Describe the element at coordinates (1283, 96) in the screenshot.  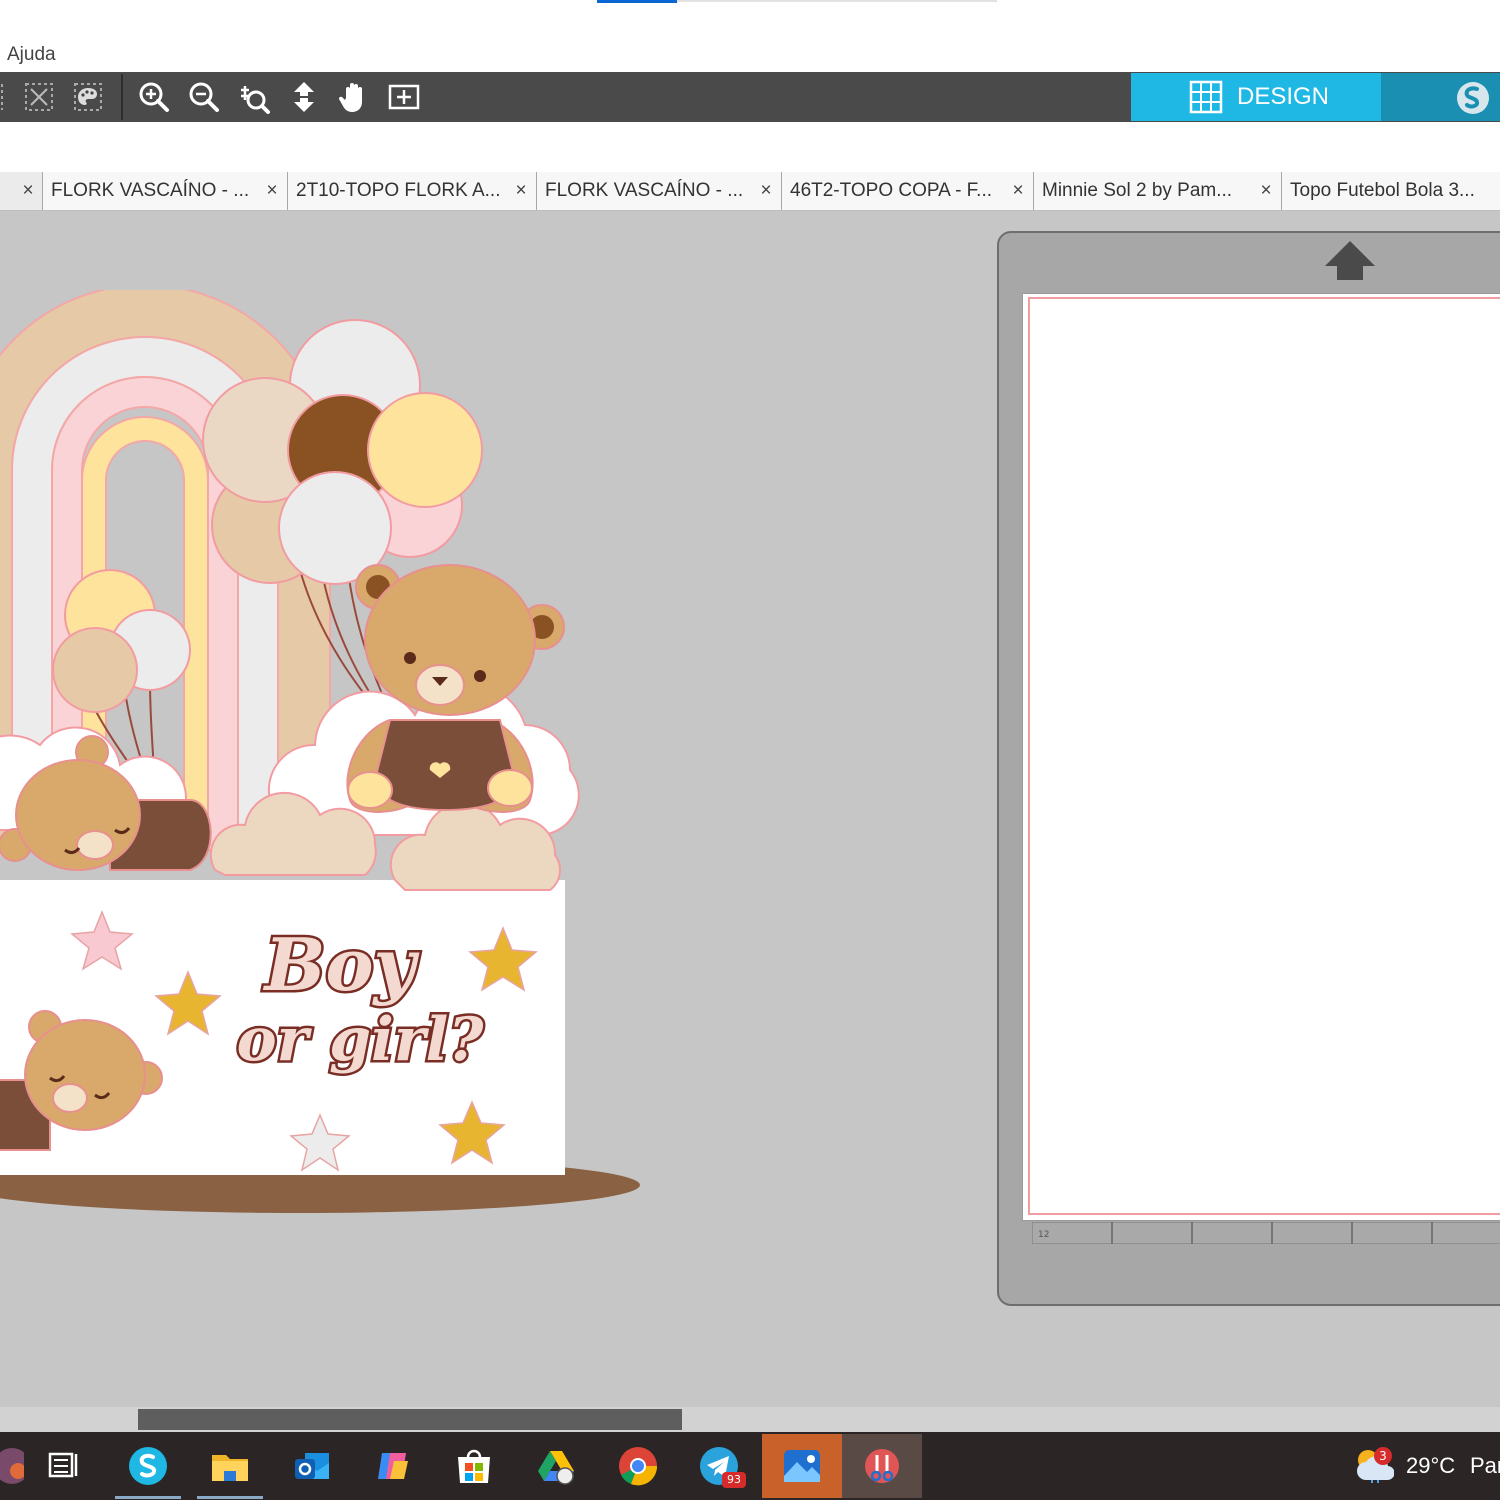
I see `design-tab-label: DESIGN` at that location.